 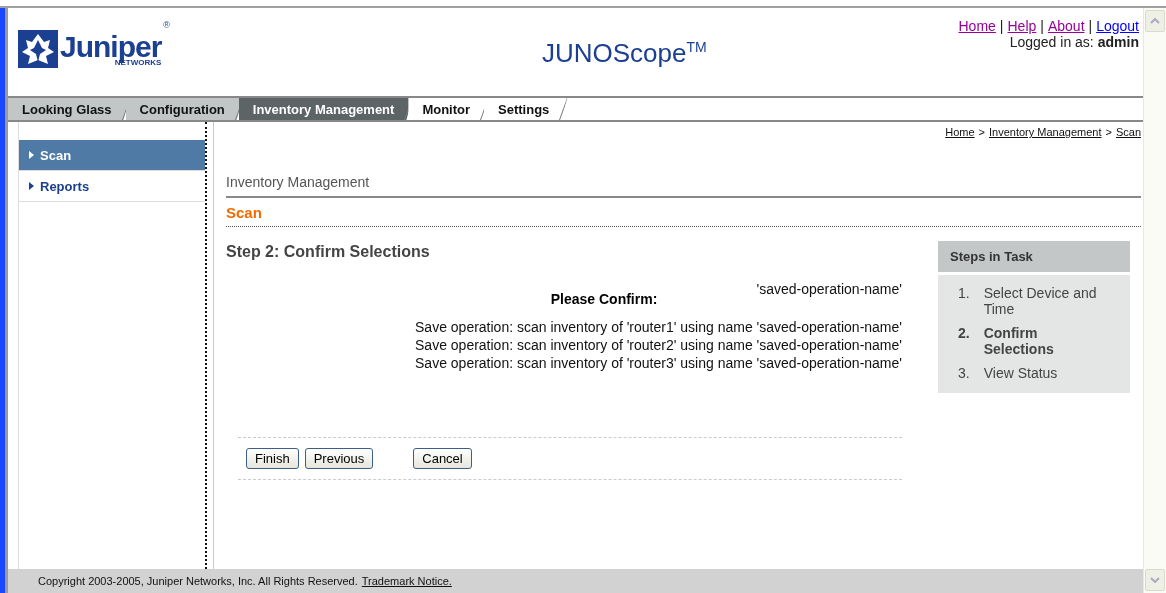 I want to click on breadcrumb-link: Inventory Management, so click(x=1045, y=132).